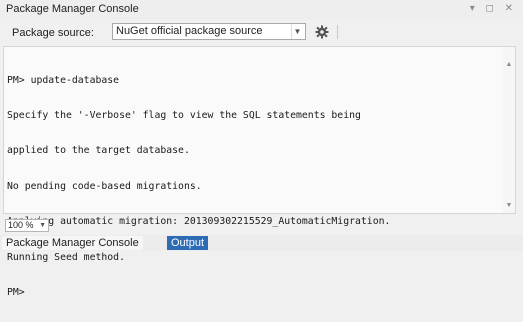 The height and width of the screenshot is (322, 523). What do you see at coordinates (261, 10) in the screenshot?
I see `title-bar: Package Manager Console ▾ ◻ ✕` at bounding box center [261, 10].